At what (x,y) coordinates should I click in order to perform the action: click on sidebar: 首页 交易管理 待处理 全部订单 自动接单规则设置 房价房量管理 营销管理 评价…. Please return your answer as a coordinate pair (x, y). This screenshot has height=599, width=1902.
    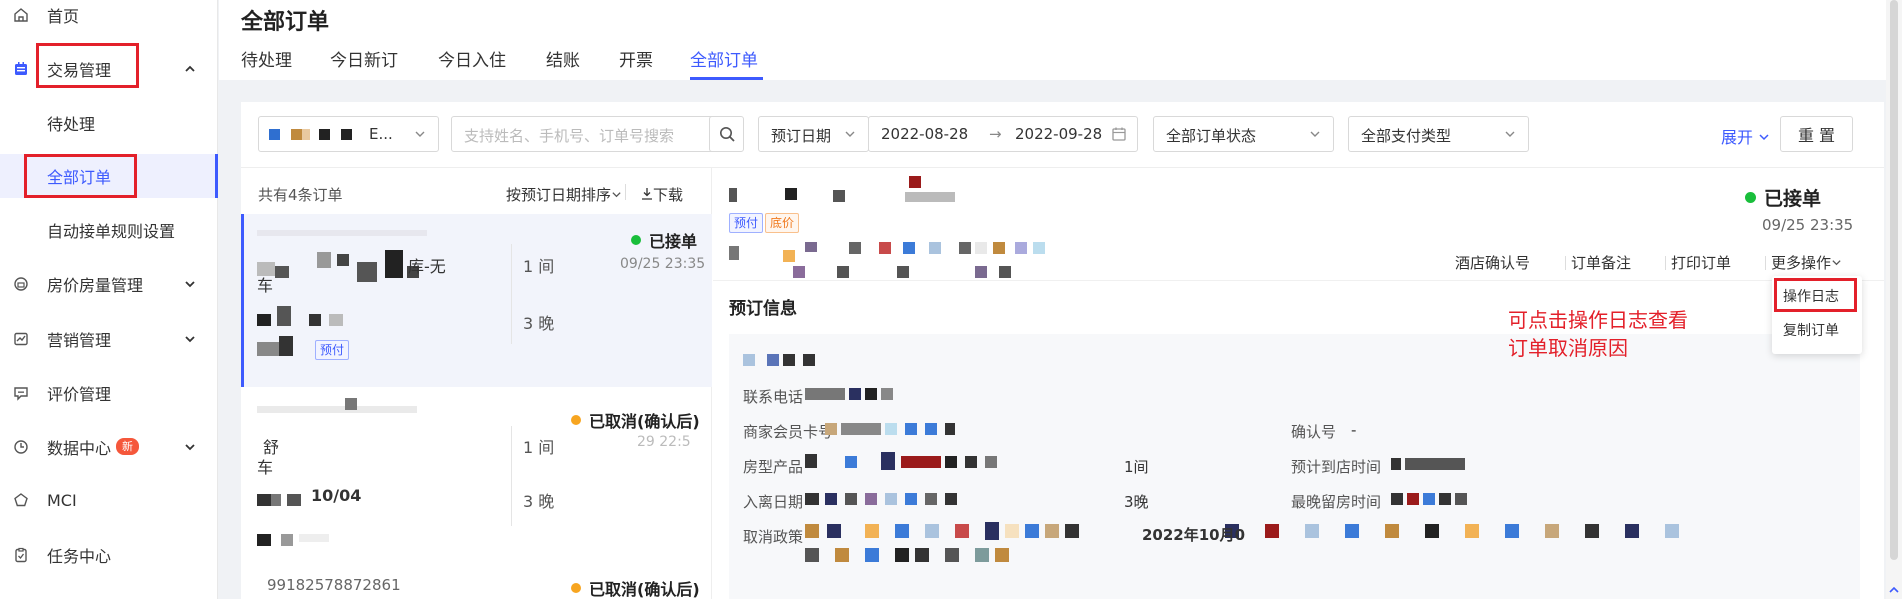
    Looking at the image, I should click on (109, 299).